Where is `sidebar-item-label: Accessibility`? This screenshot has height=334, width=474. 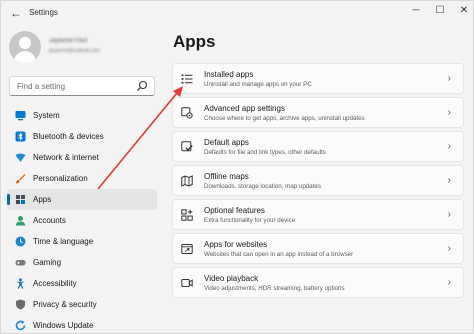 sidebar-item-label: Accessibility is located at coordinates (55, 283).